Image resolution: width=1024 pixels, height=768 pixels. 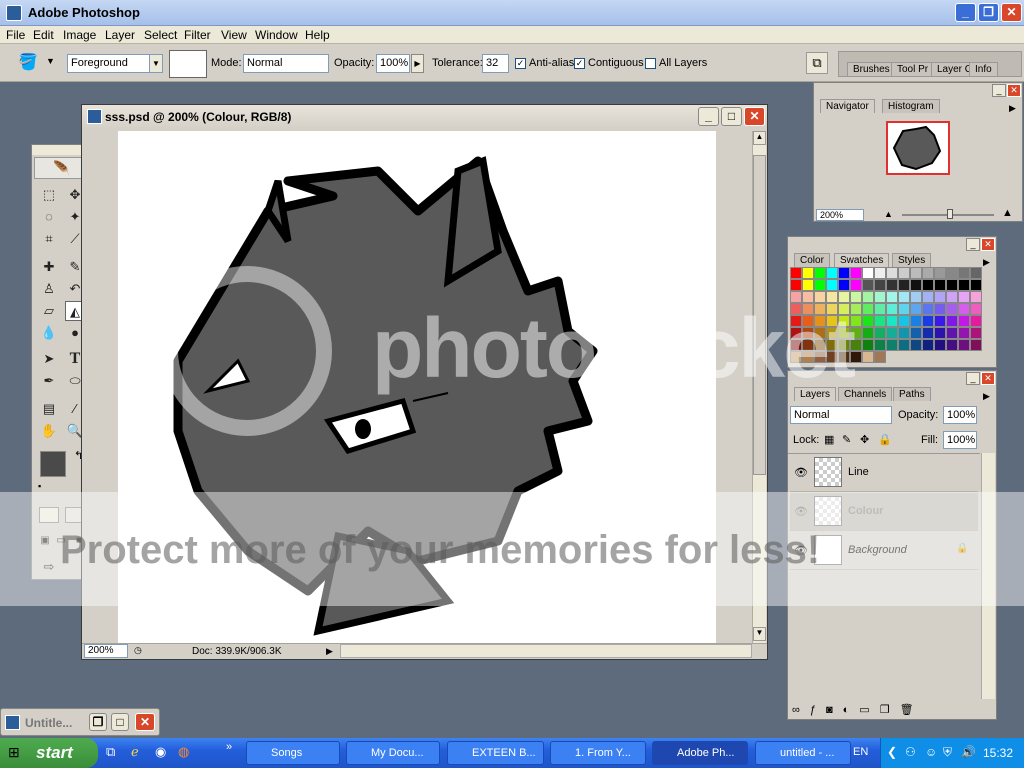 What do you see at coordinates (49, 217) in the screenshot?
I see `lasso-tool-icon: ◌` at bounding box center [49, 217].